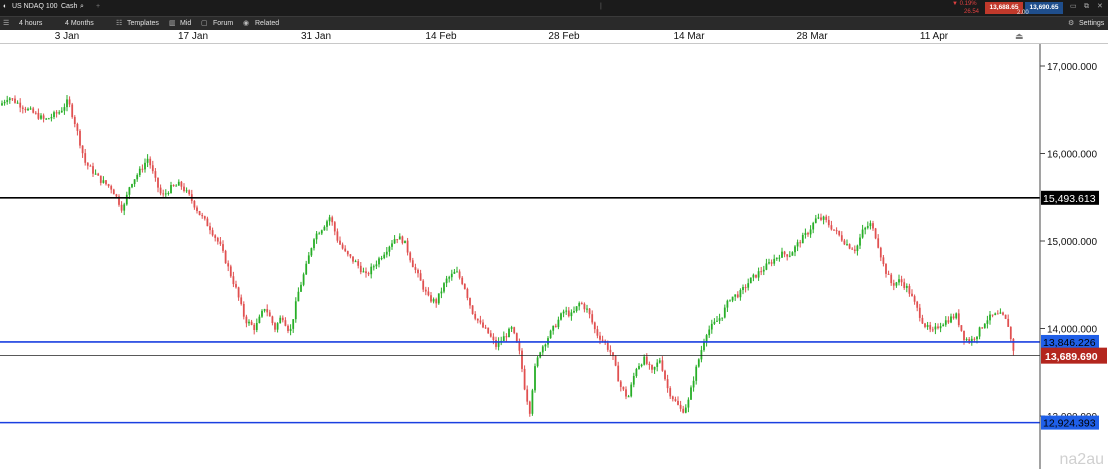 This screenshot has width=1108, height=469. I want to click on related-button: Related, so click(267, 24).